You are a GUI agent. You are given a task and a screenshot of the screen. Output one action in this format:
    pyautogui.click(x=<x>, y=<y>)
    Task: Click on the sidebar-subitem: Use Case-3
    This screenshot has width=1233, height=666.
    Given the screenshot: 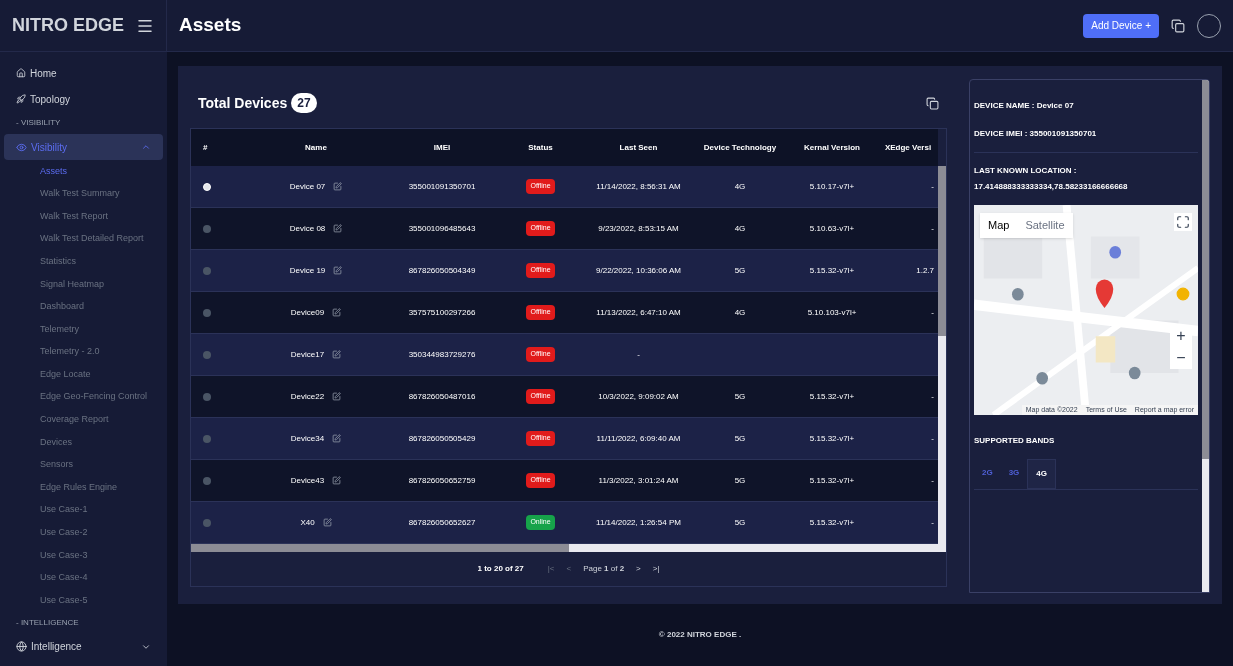 What is the action you would take?
    pyautogui.click(x=83, y=555)
    